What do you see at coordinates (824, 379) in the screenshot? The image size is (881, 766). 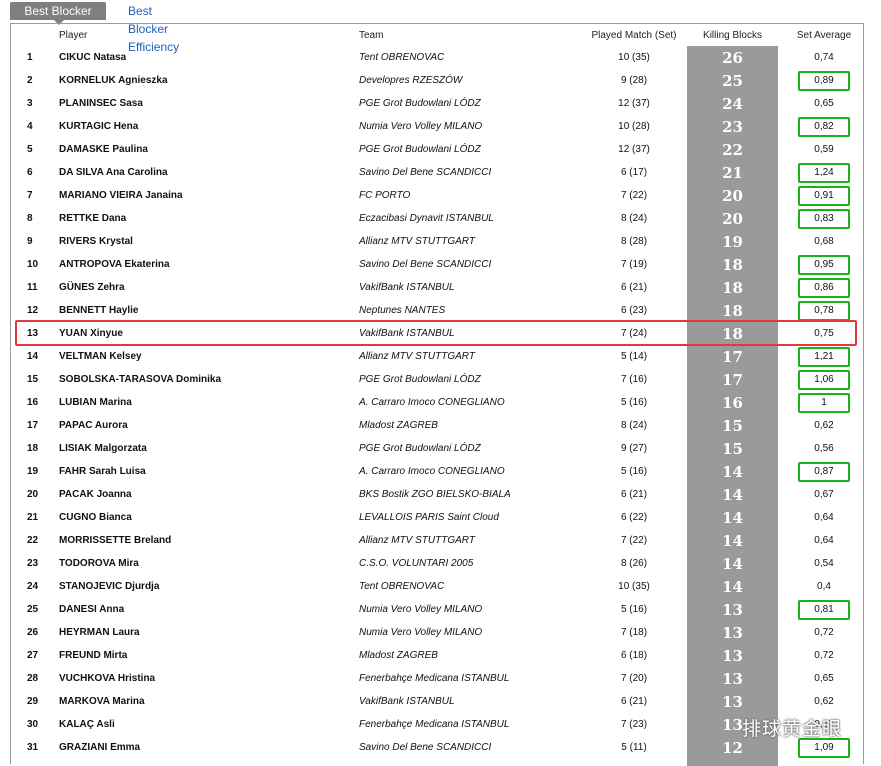 I see `set-average-value: 1,06` at bounding box center [824, 379].